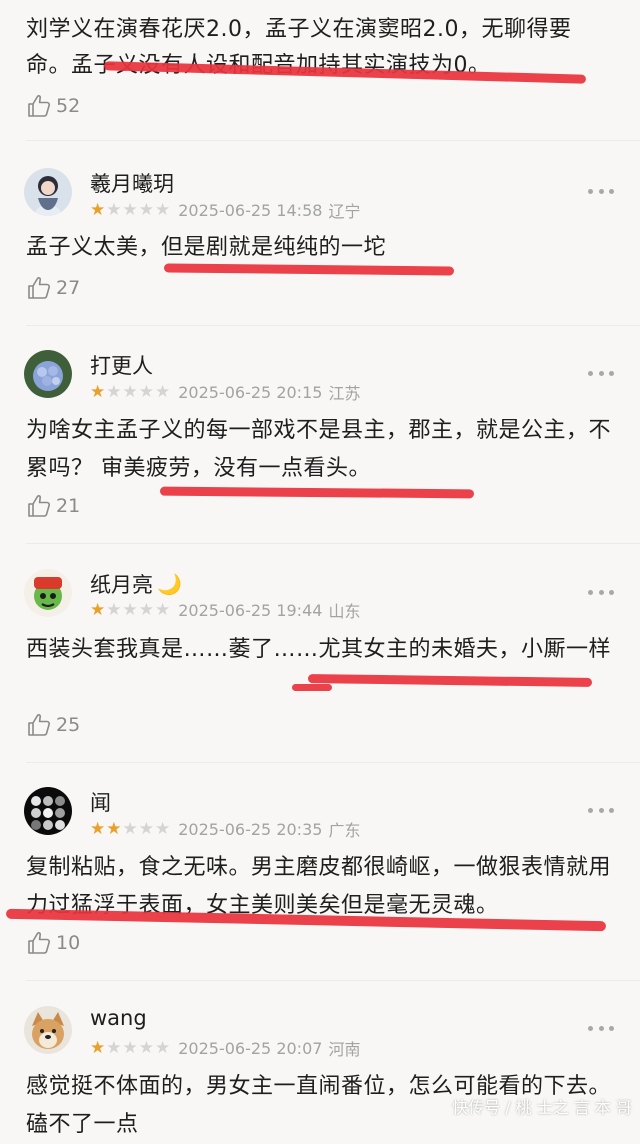 The width and height of the screenshot is (640, 1144). I want to click on like-count: 52, so click(68, 106).